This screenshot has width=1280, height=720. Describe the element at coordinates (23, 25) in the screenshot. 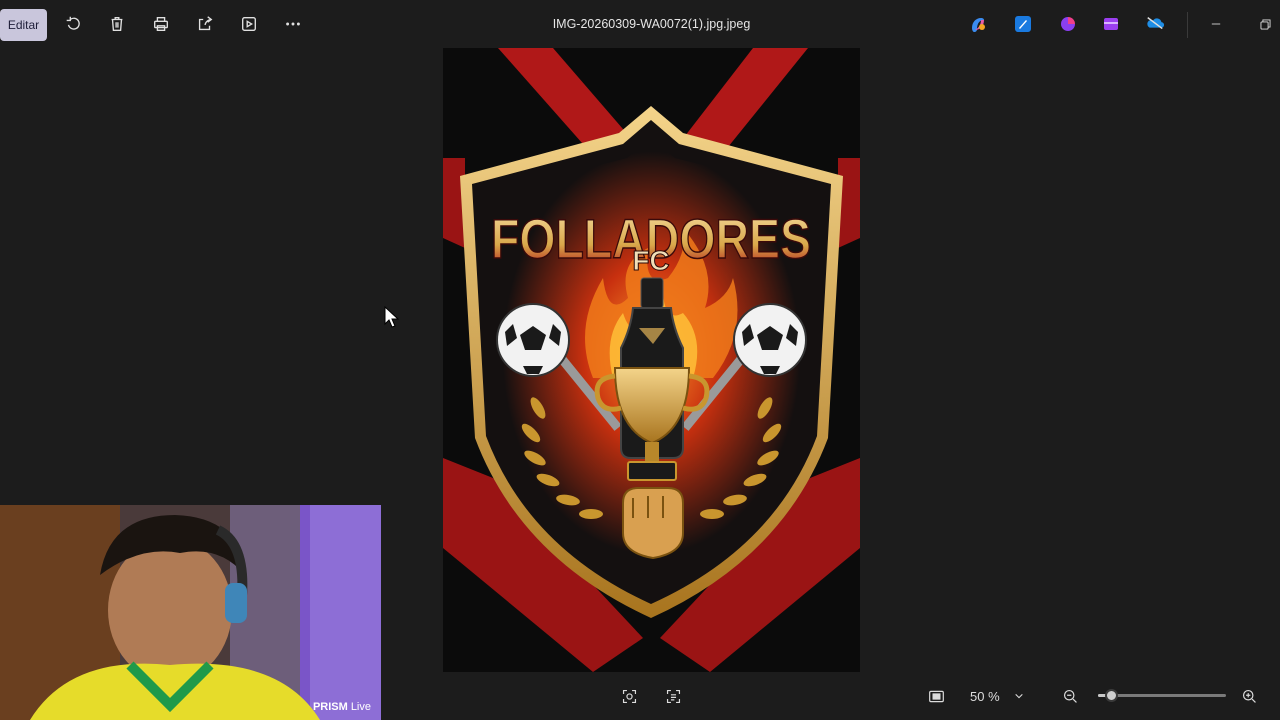

I see `edit-button: Editar` at that location.